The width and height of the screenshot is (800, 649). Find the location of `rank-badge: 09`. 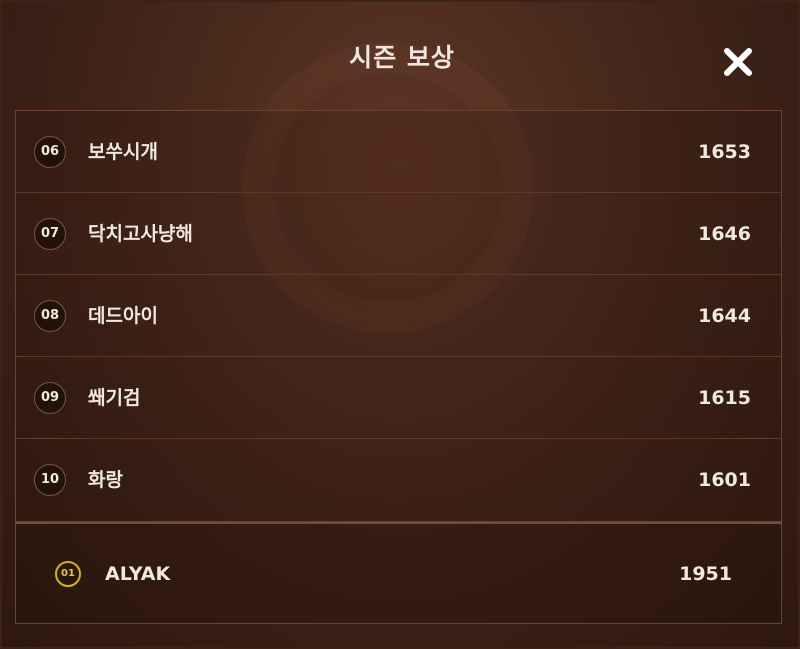

rank-badge: 09 is located at coordinates (50, 398).